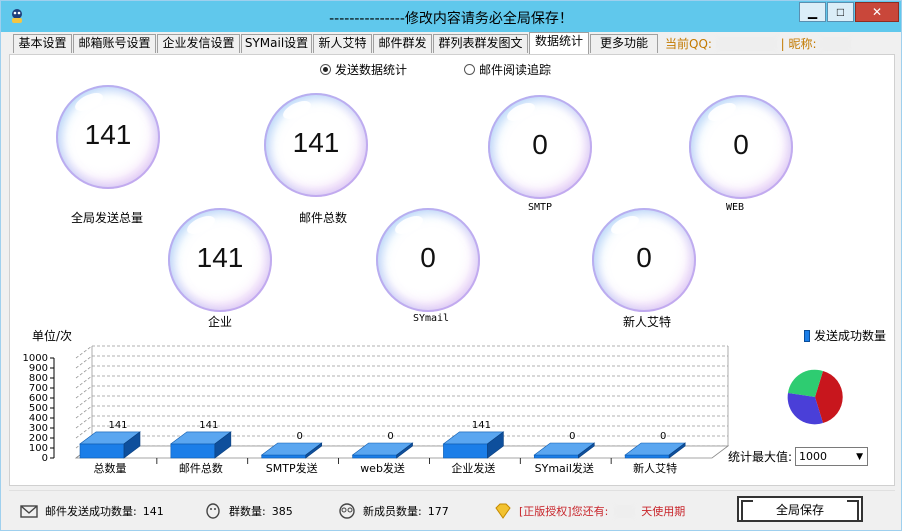 The height and width of the screenshot is (531, 902). I want to click on title-bar: ---------------修改内容请务必全局保存！ ▁ □ ✕, so click(451, 16).